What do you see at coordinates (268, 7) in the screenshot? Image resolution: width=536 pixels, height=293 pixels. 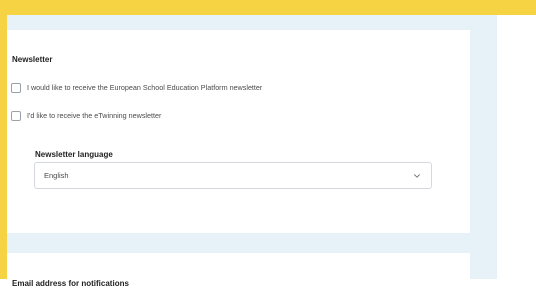 I see `top-accent-band` at bounding box center [268, 7].